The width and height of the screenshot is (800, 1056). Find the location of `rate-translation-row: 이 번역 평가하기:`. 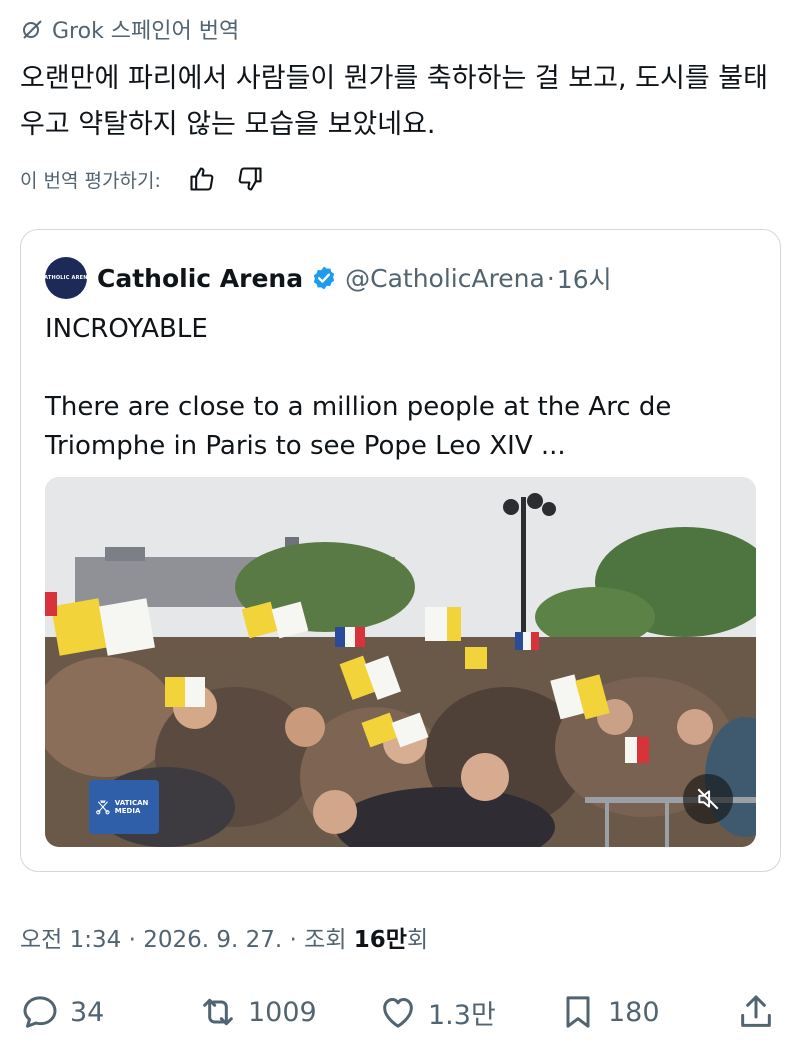

rate-translation-row: 이 번역 평가하기: is located at coordinates (143, 179).